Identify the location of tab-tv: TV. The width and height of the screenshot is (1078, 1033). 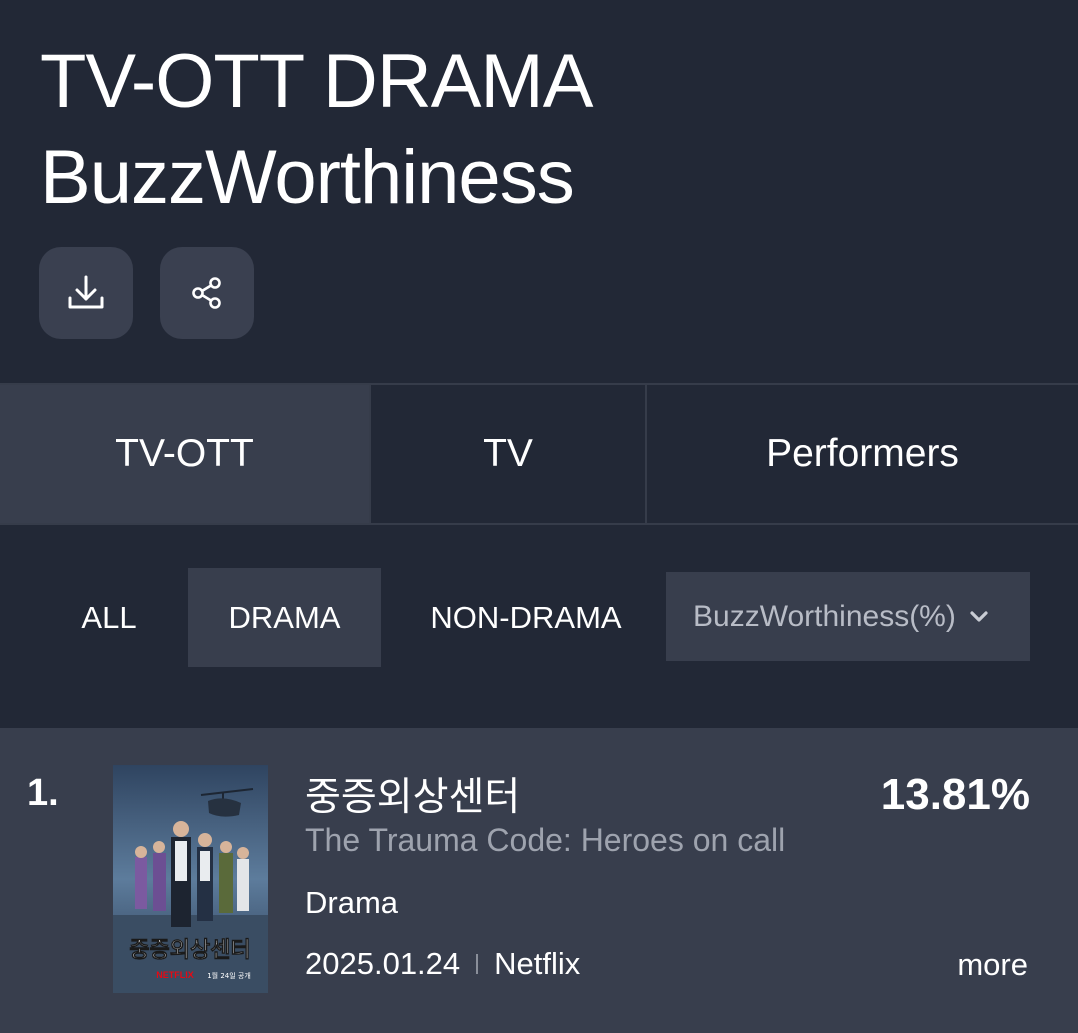
(507, 454).